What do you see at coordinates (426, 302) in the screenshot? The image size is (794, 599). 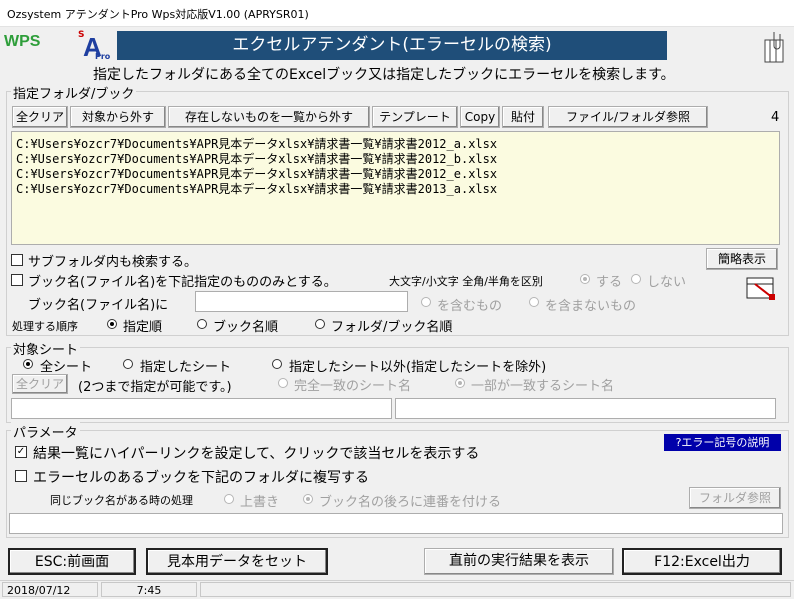 I see `contains-radio` at bounding box center [426, 302].